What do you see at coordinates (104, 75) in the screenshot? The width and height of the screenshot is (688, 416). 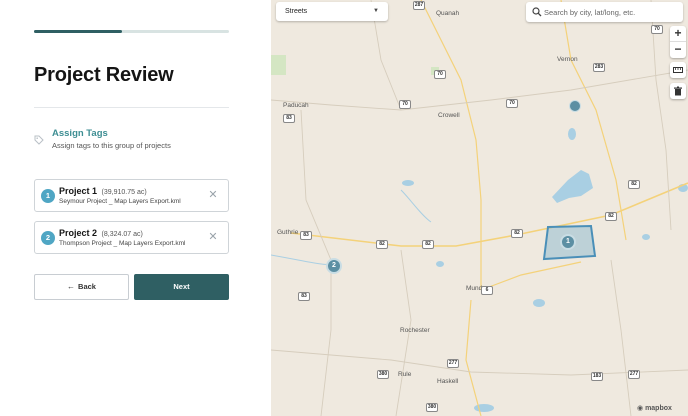 I see `page-title: Project Review` at bounding box center [104, 75].